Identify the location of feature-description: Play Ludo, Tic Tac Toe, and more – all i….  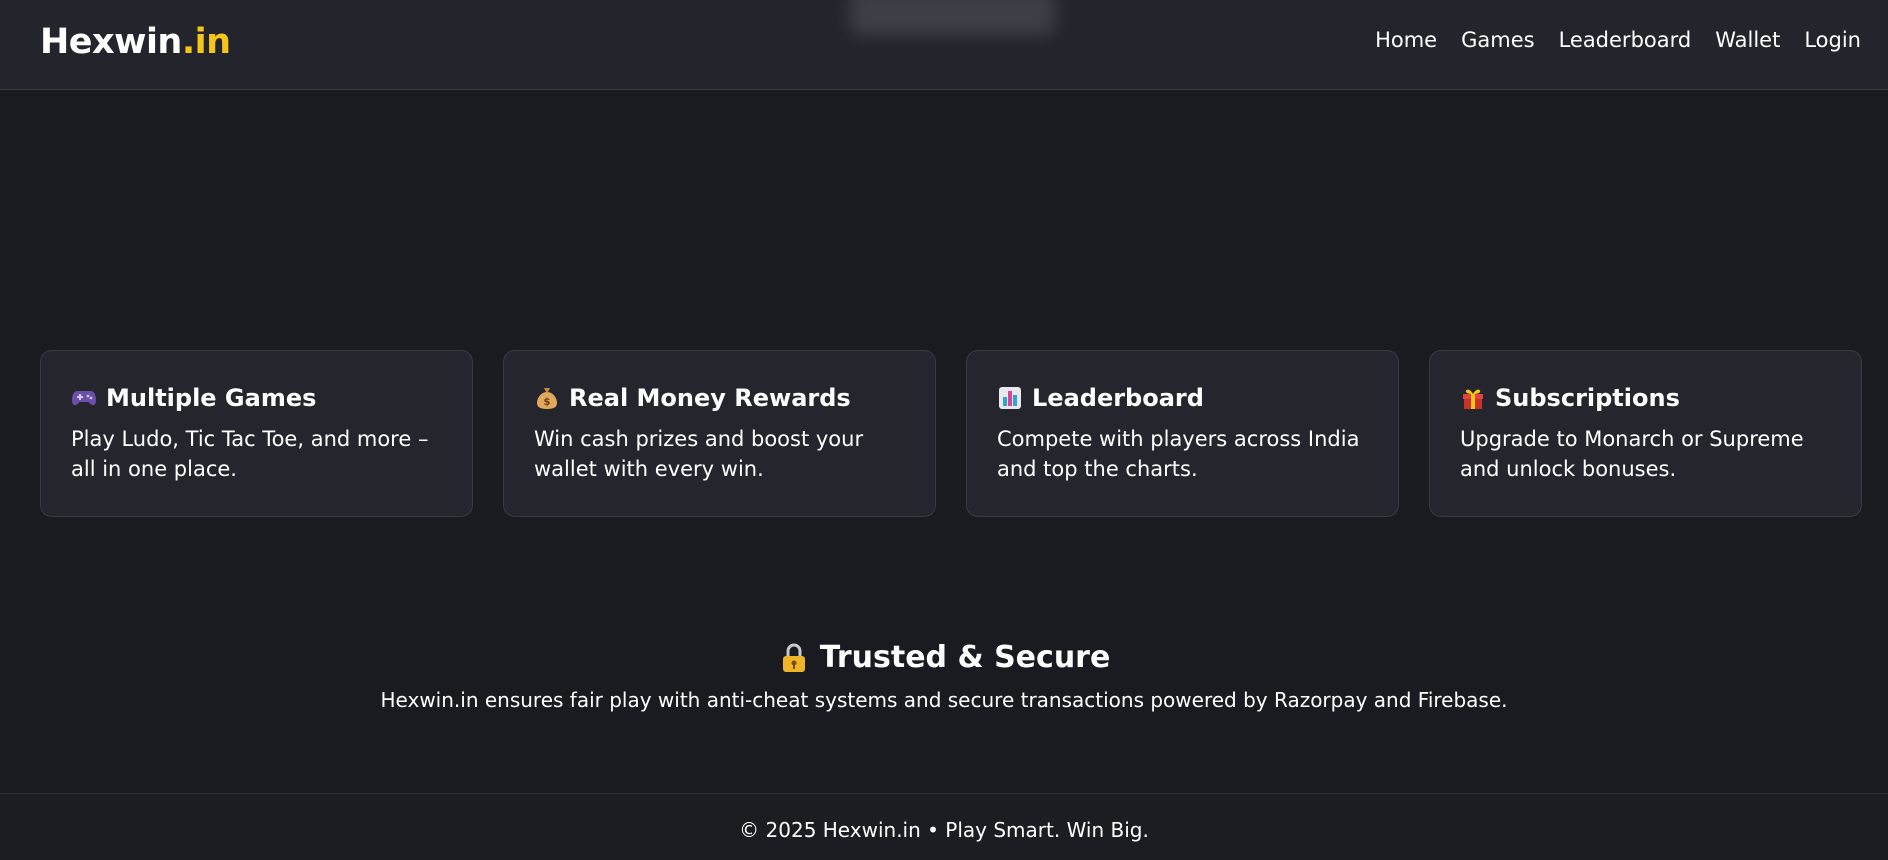
(250, 454).